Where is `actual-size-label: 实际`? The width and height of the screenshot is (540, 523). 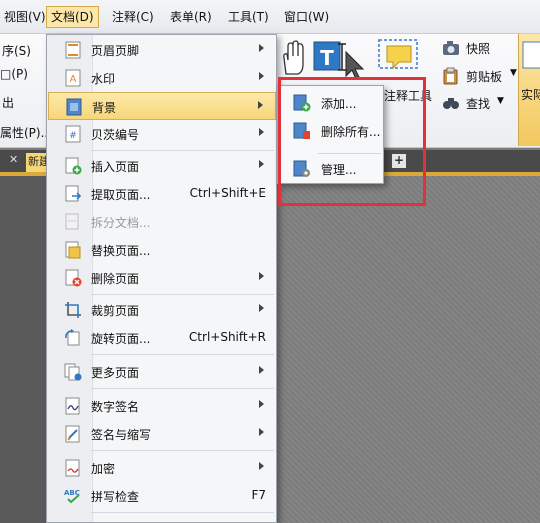
actual-size-label: 实际 is located at coordinates (530, 95).